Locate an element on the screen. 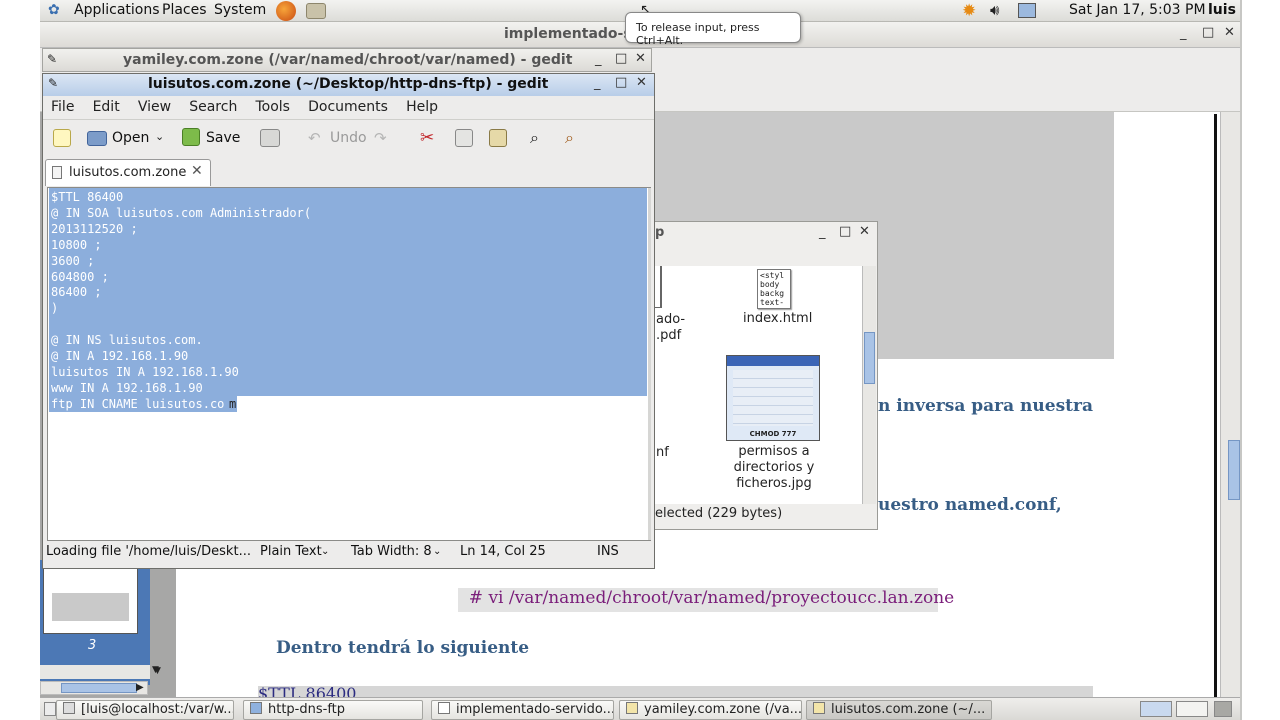 This screenshot has height=720, width=1280. file-name-permisos: permisos a directorios y ficheros.jpg is located at coordinates (774, 468).